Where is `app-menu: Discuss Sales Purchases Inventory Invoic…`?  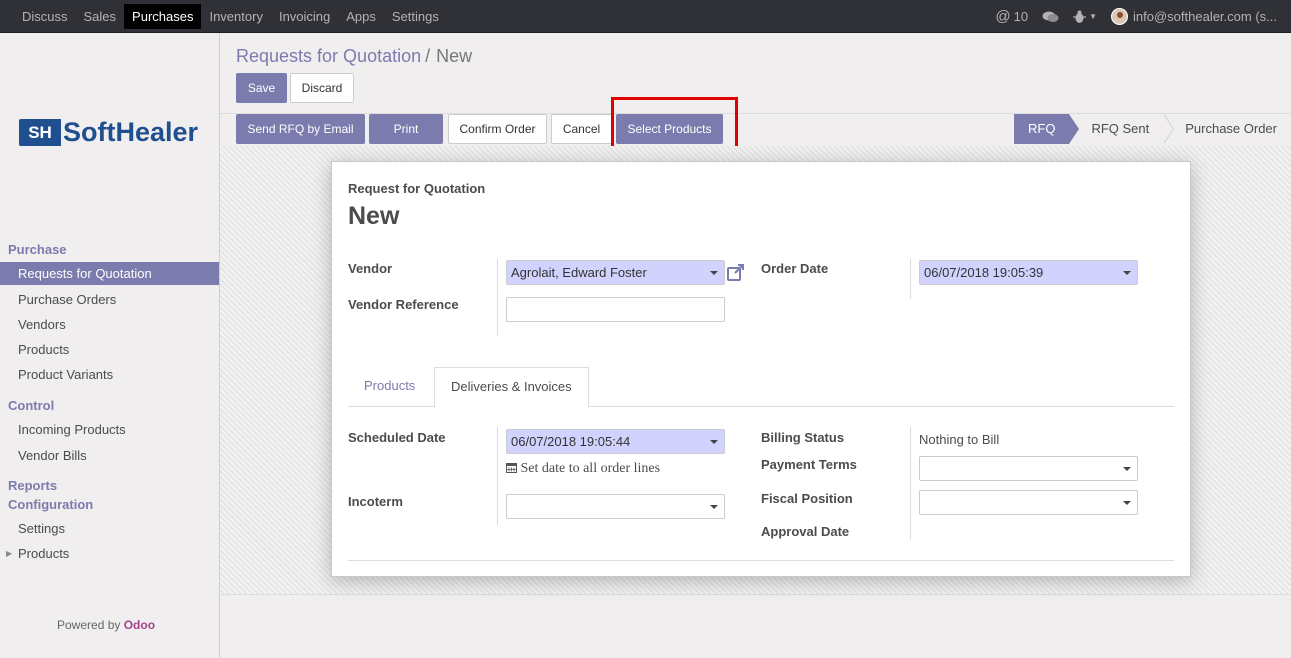 app-menu: Discuss Sales Purchases Inventory Invoic… is located at coordinates (230, 16).